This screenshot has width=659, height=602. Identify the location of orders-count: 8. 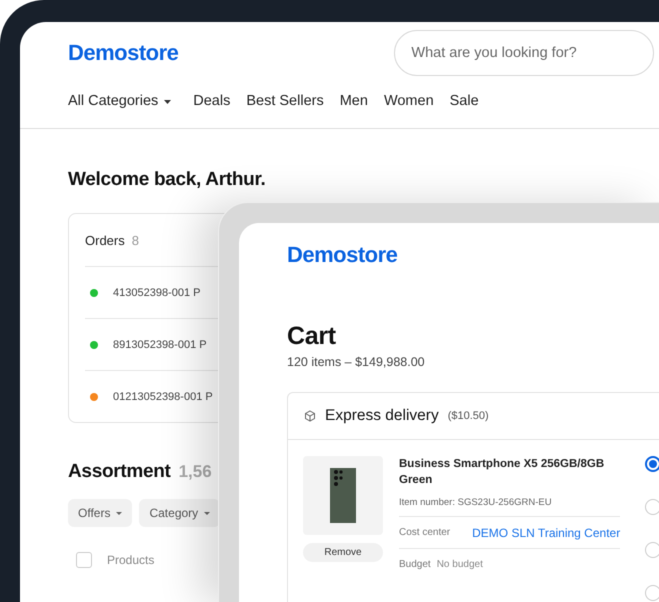
(135, 240).